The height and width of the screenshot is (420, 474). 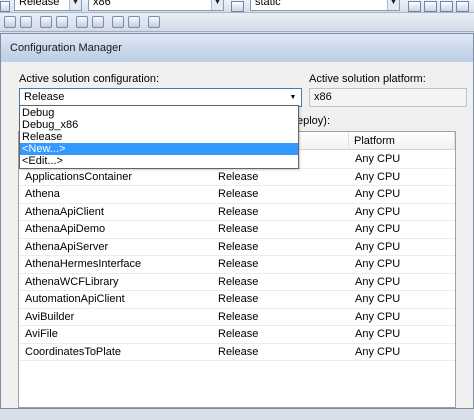 I want to click on project-cell: AthenaWCFLibrary, so click(x=72, y=281).